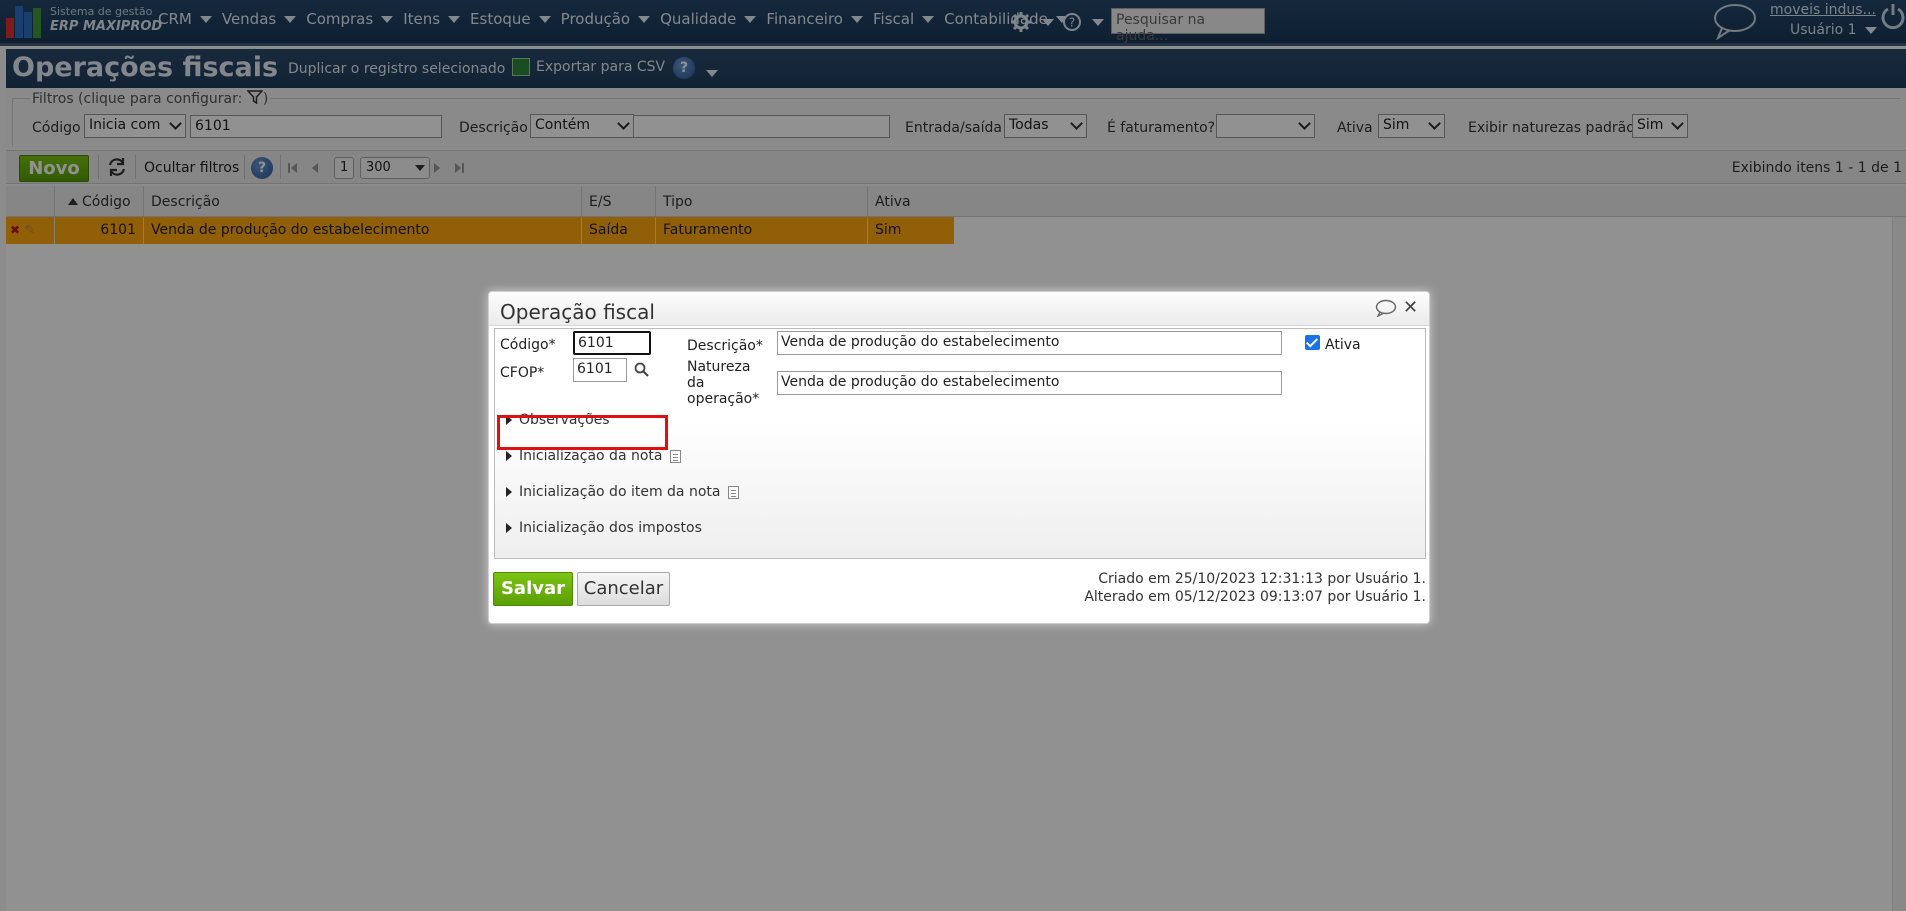  I want to click on section-inicializacao-item: Inicialização do item da nota, so click(623, 492).